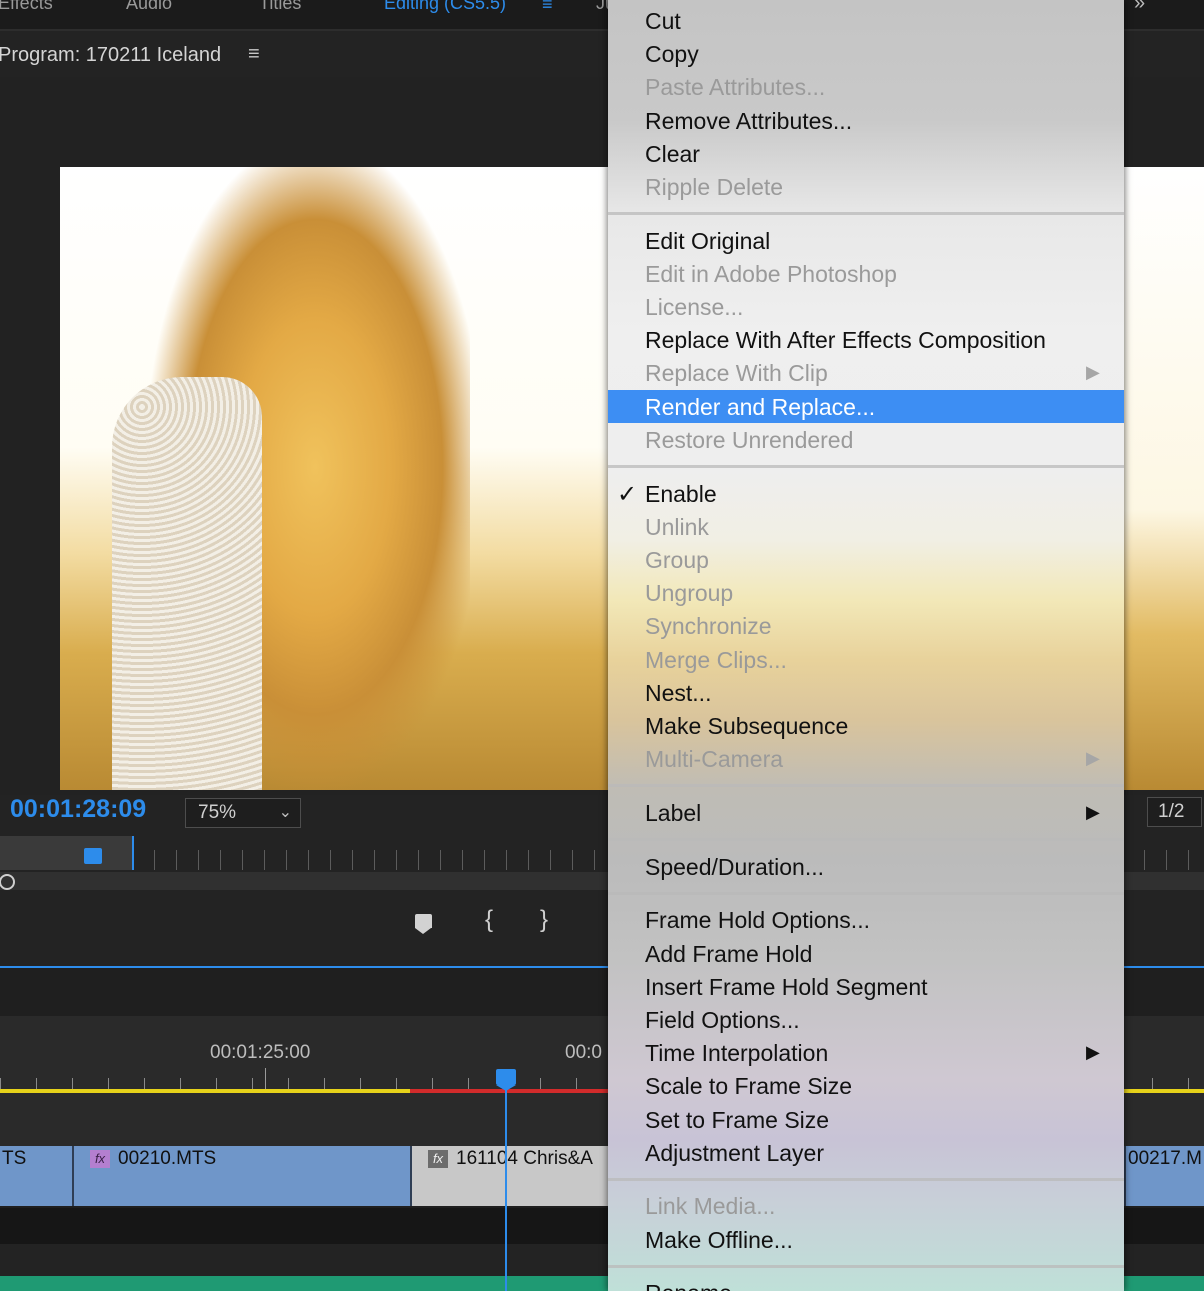 The width and height of the screenshot is (1204, 1291). Describe the element at coordinates (187, 583) in the screenshot. I see `video-subject-dress` at that location.